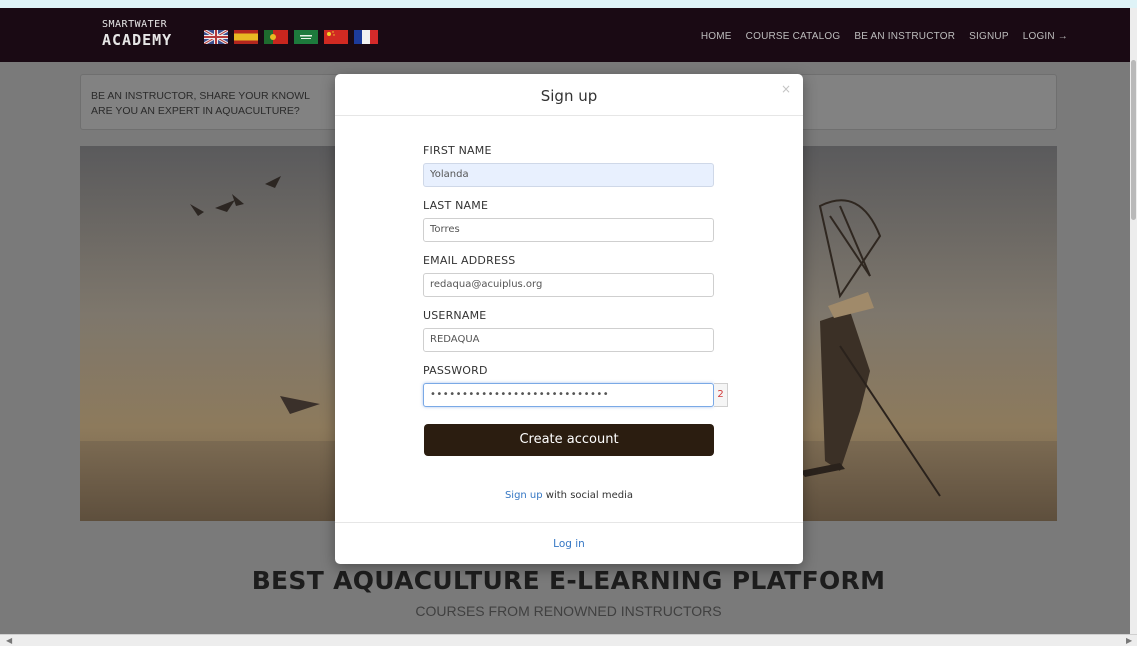 This screenshot has width=1137, height=646. I want to click on login-link: Log in, so click(569, 544).